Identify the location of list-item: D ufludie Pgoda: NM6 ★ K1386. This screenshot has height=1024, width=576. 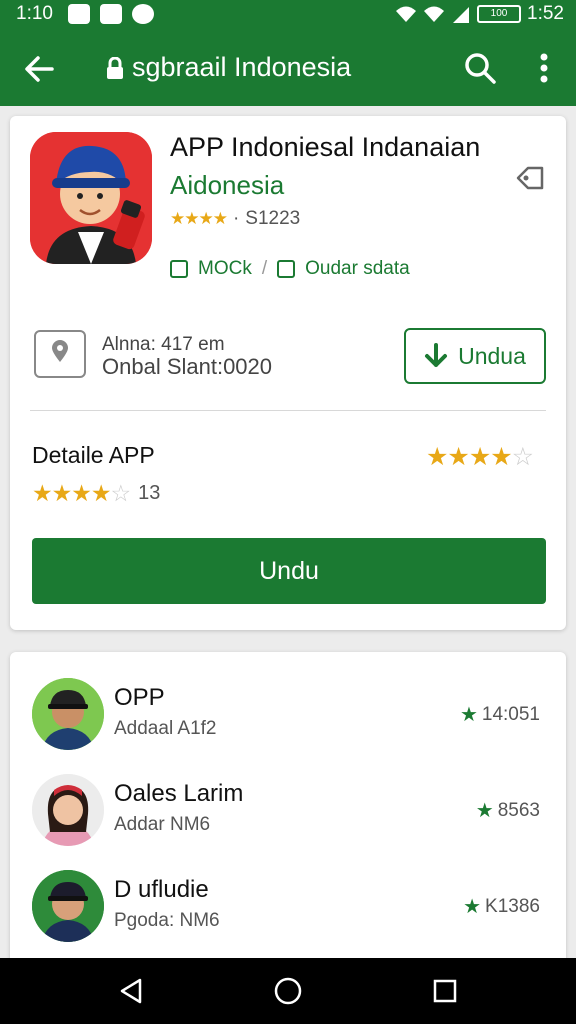
(288, 916).